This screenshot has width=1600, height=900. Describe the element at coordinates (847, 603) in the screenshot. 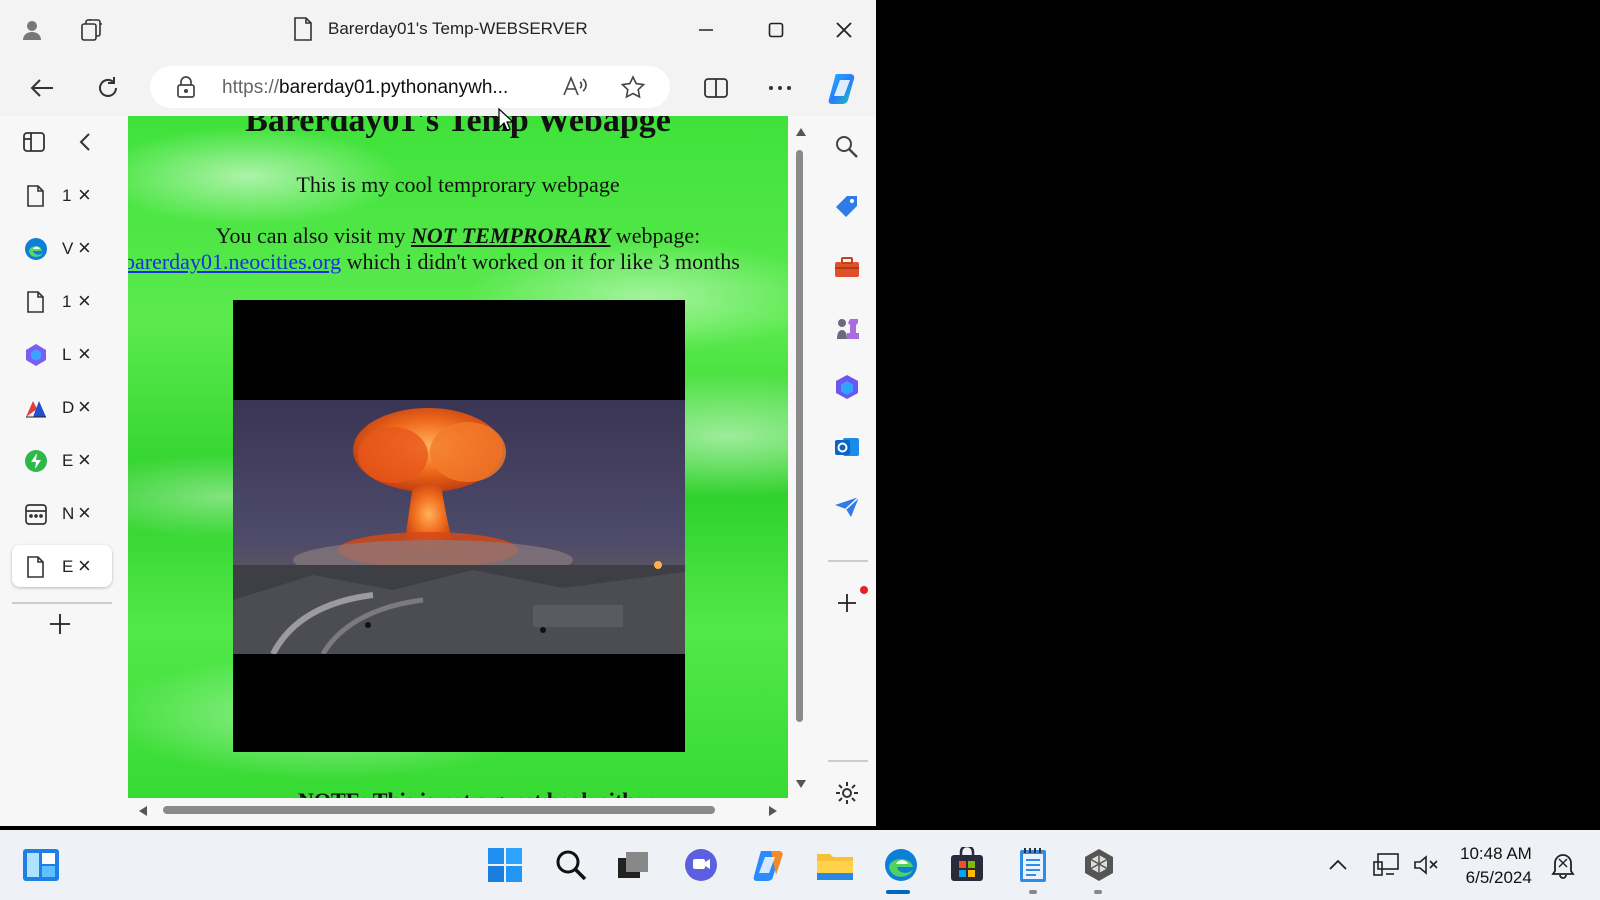

I see `add-sidebar-app-icon` at that location.